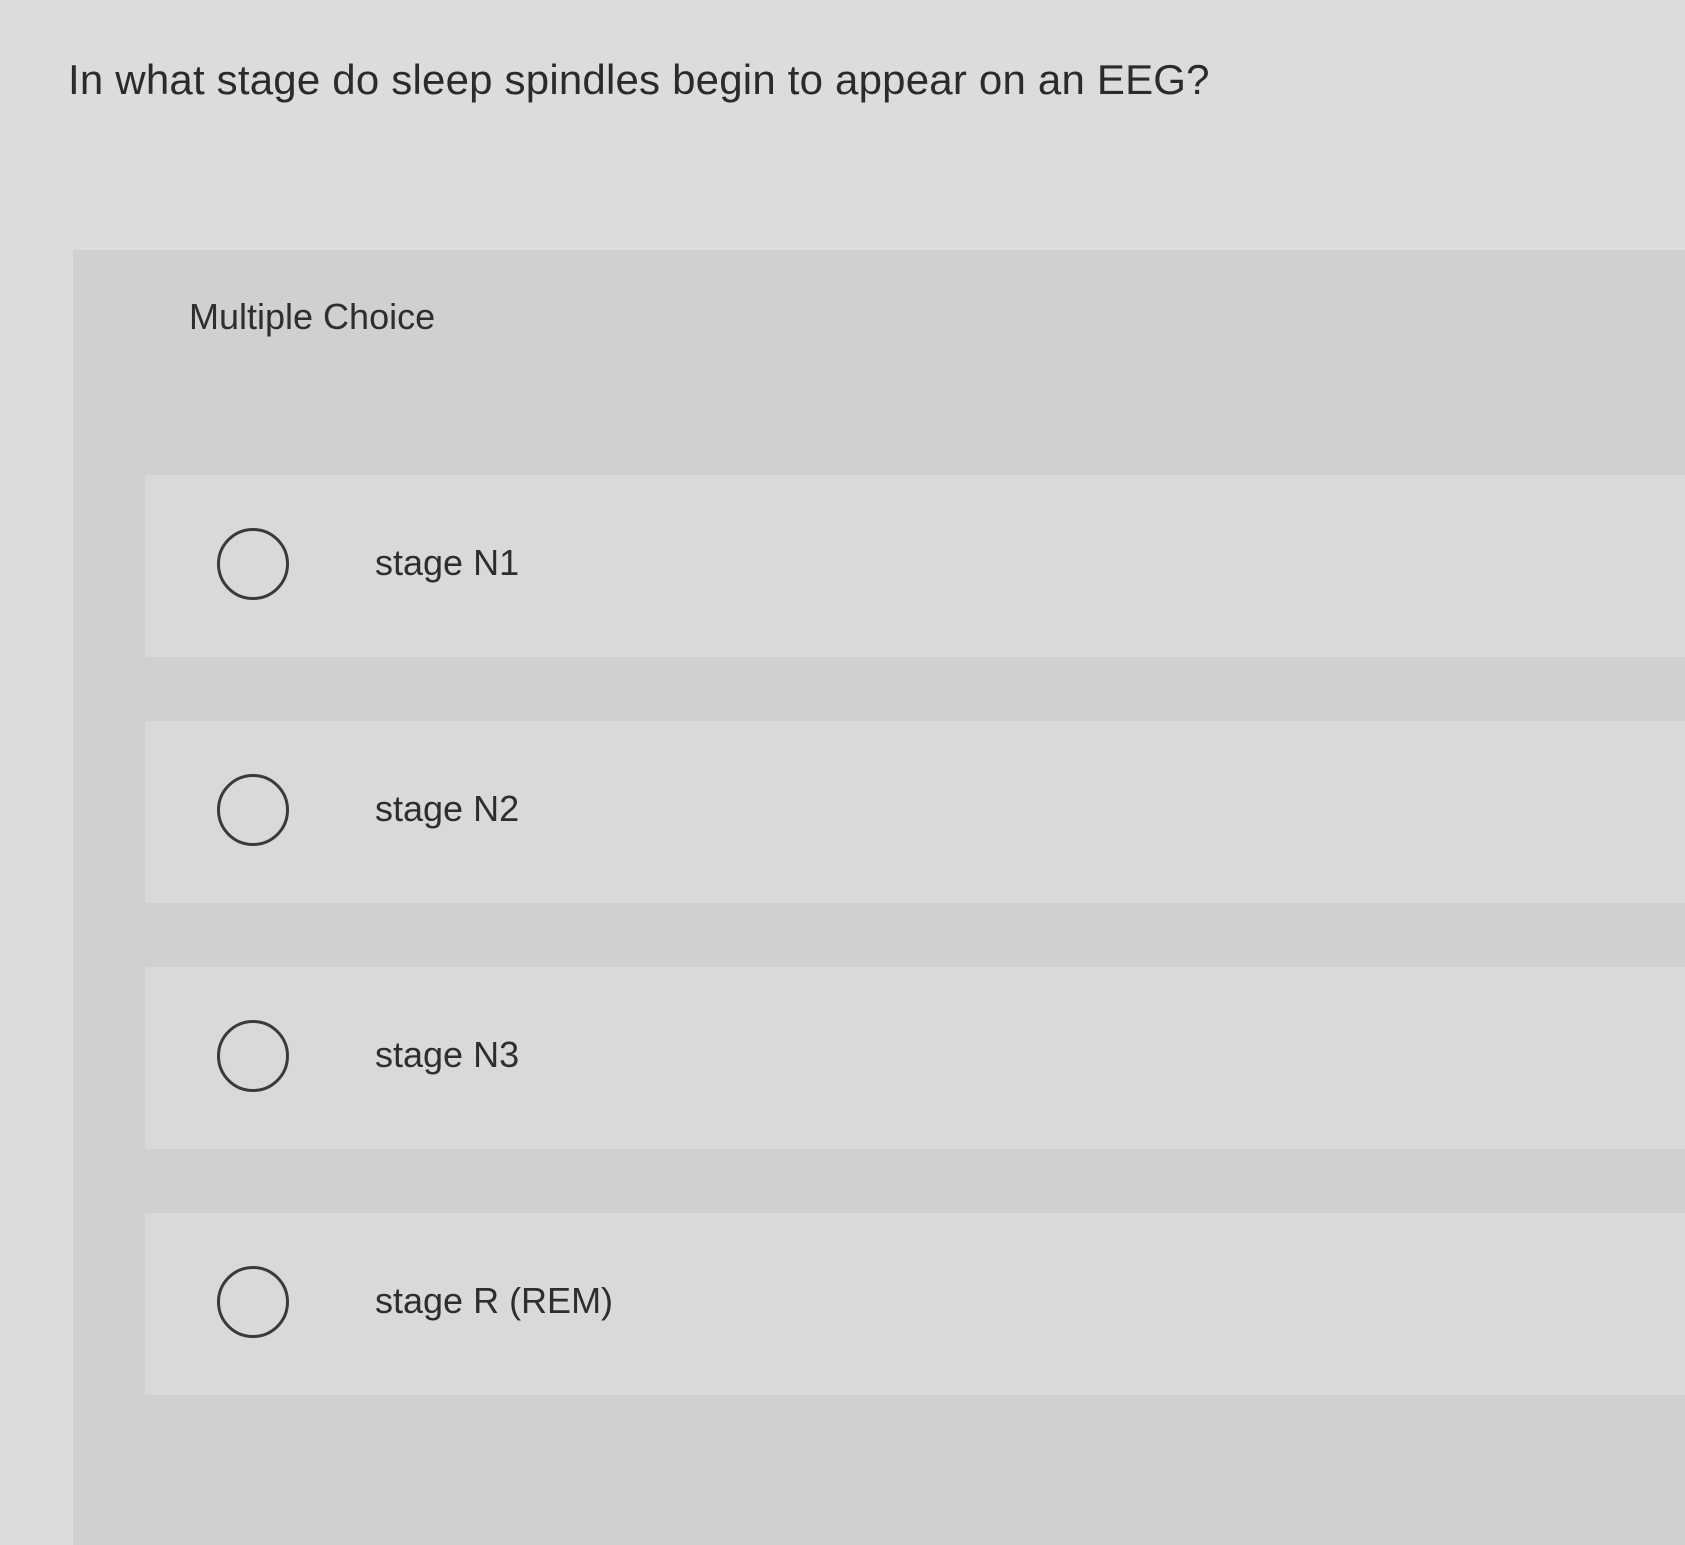 Image resolution: width=1685 pixels, height=1545 pixels. What do you see at coordinates (312, 316) in the screenshot?
I see `question-type-label: Multiple Choice` at bounding box center [312, 316].